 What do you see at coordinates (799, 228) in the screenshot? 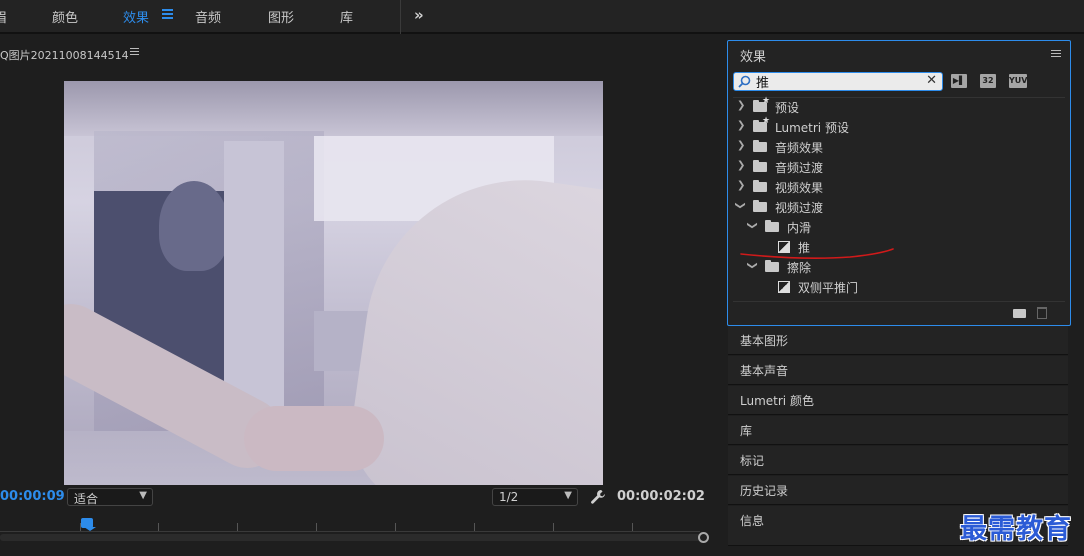
I see `tree-item-label: 内滑` at bounding box center [799, 228].